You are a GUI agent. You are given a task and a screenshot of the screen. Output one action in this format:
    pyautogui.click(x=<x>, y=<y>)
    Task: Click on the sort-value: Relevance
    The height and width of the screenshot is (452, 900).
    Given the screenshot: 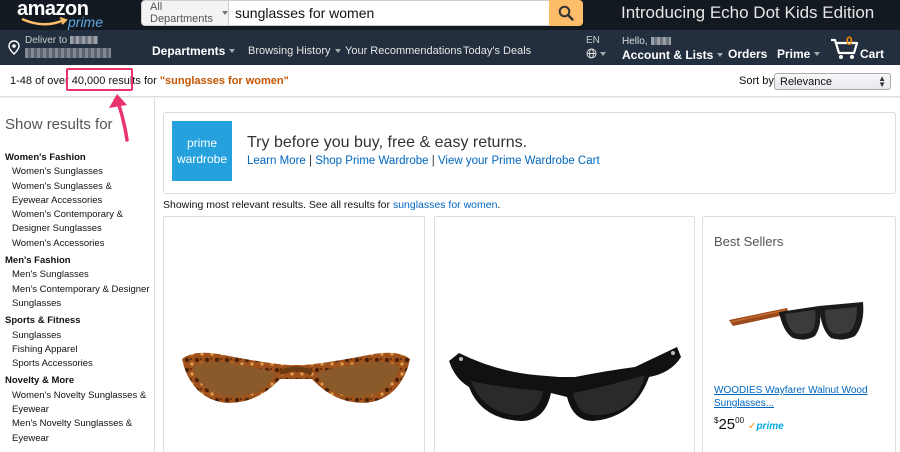 What is the action you would take?
    pyautogui.click(x=806, y=81)
    